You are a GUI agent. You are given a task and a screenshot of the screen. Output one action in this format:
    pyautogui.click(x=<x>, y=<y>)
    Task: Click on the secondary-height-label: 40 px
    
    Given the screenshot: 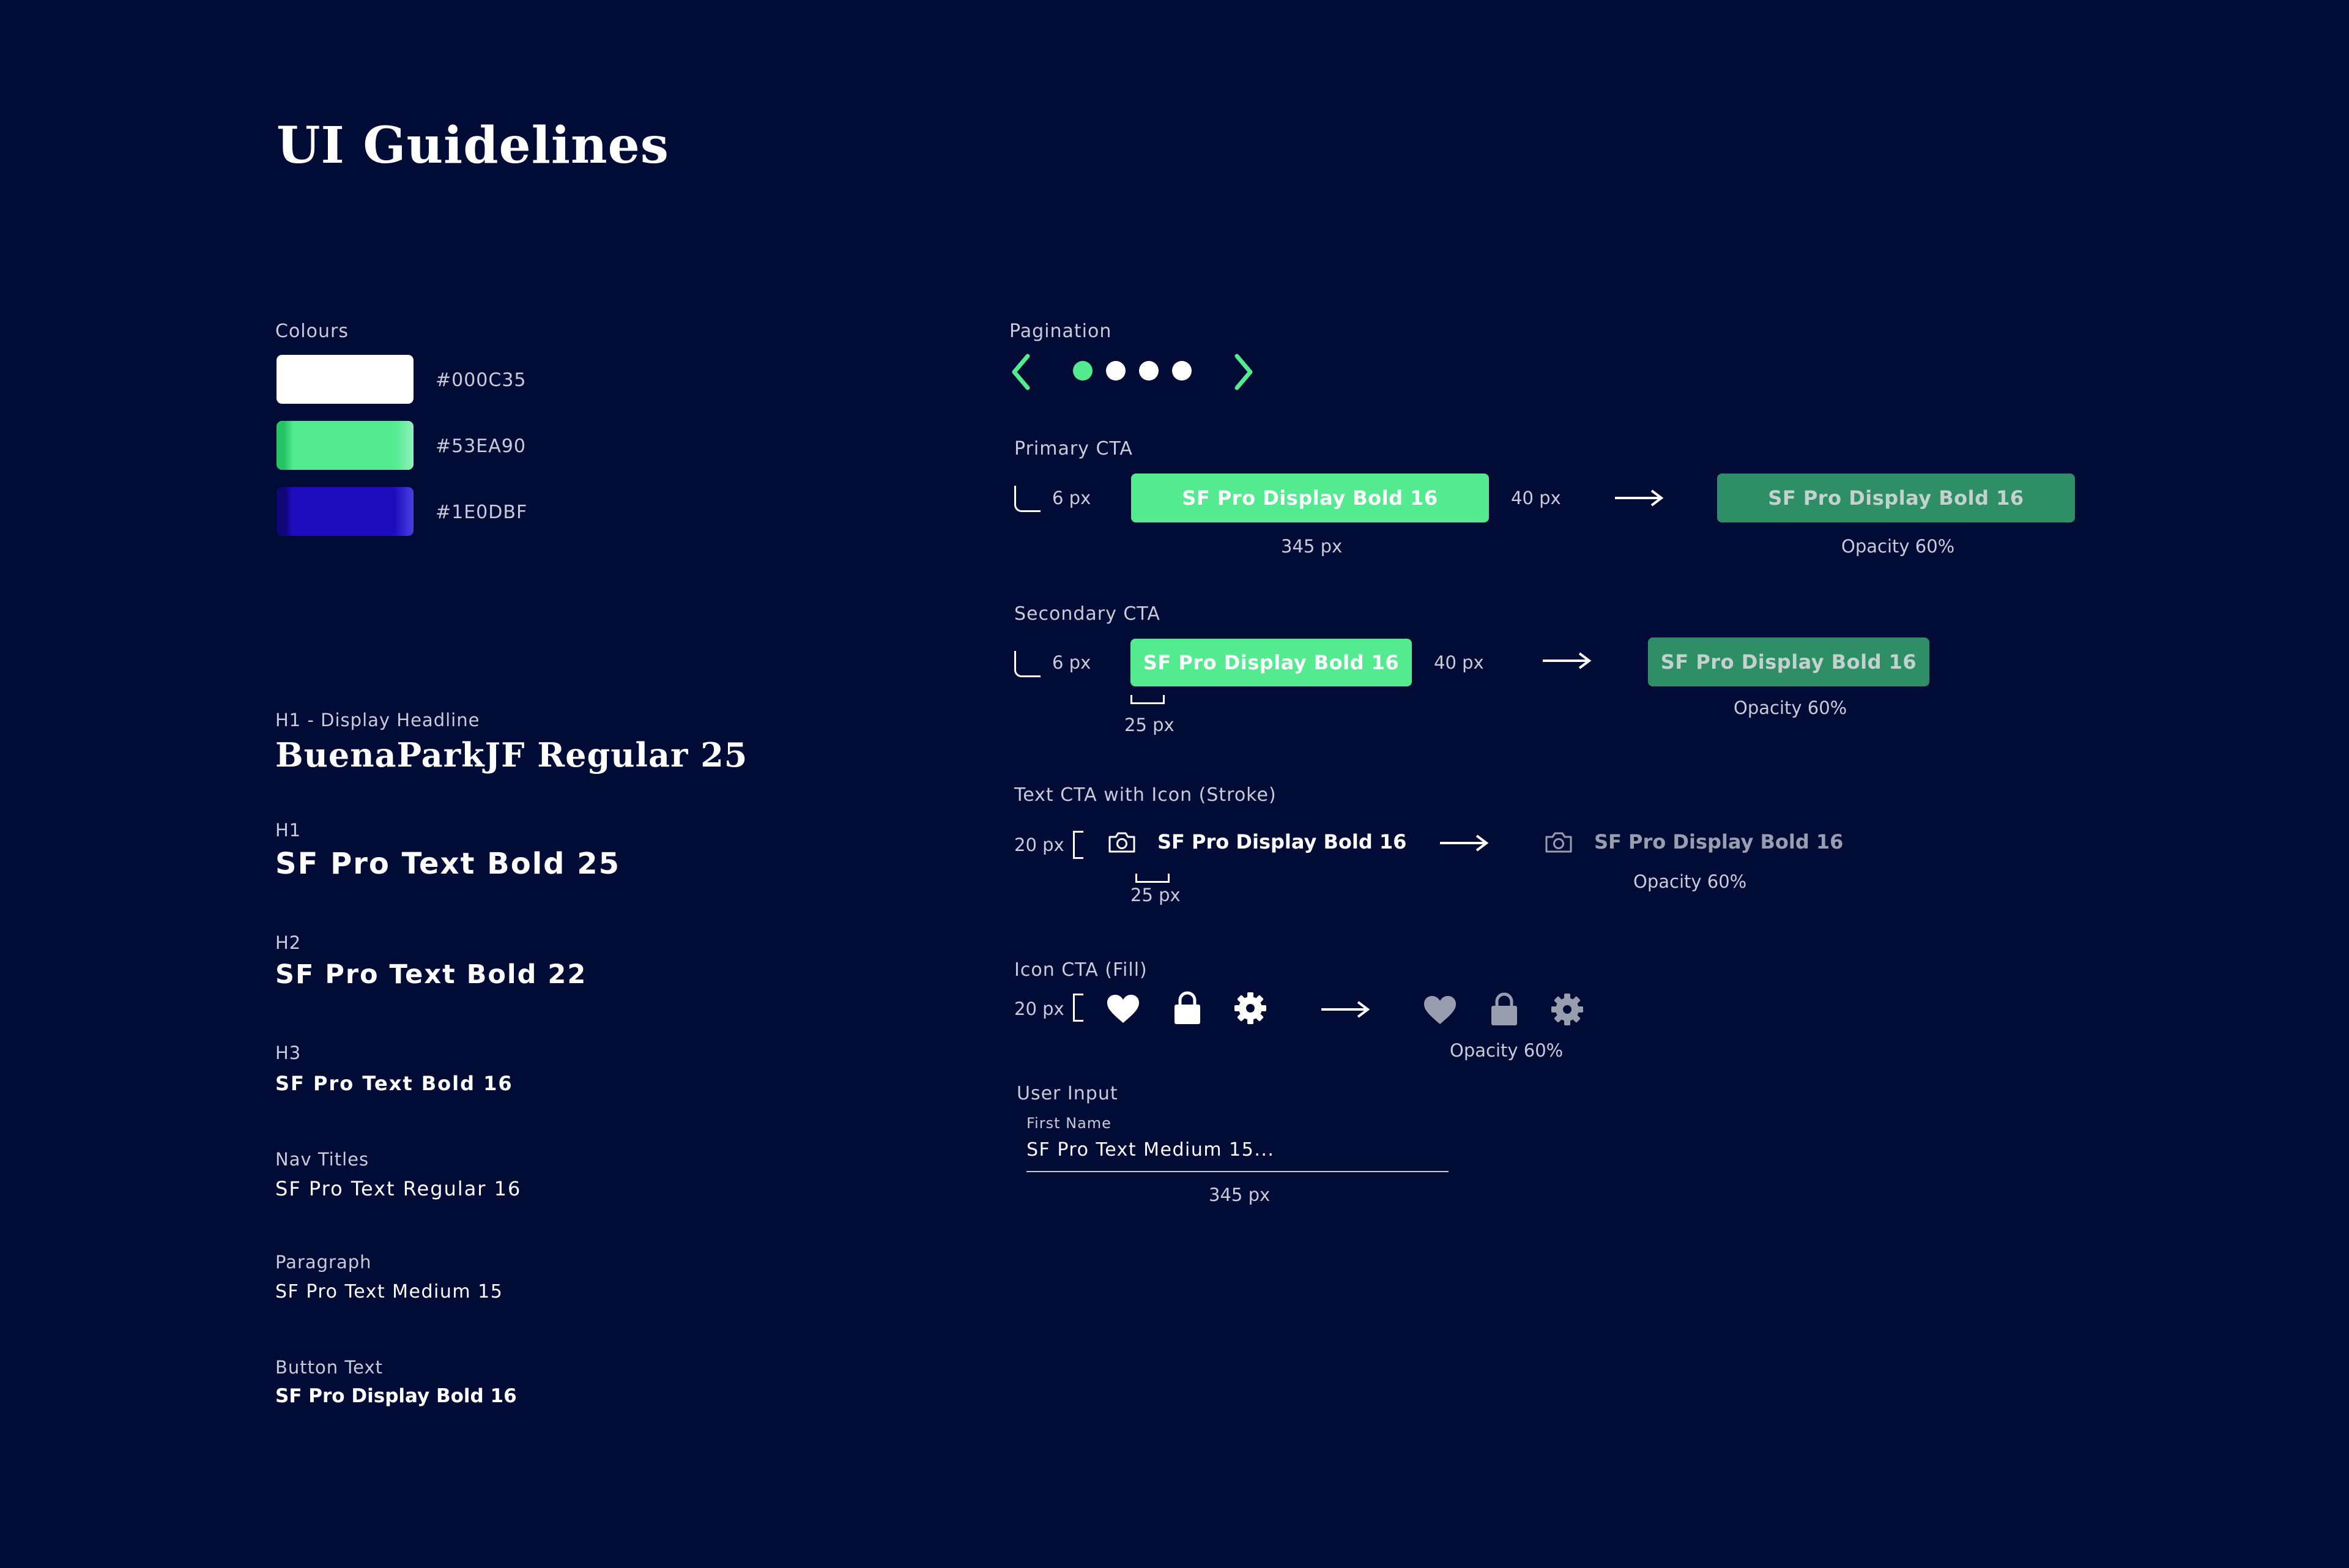 What is the action you would take?
    pyautogui.click(x=1459, y=662)
    